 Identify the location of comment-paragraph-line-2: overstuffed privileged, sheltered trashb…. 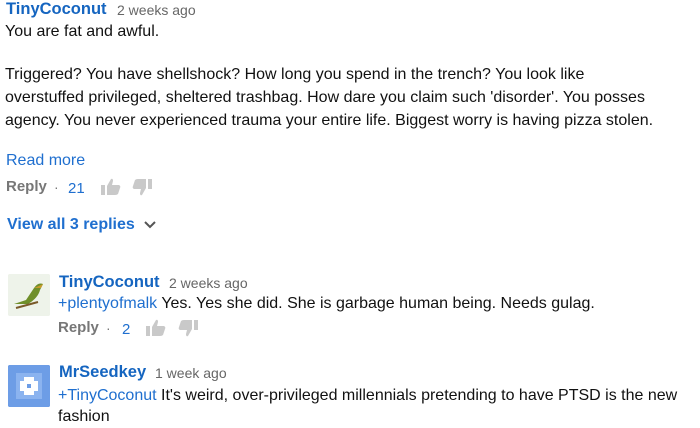
(325, 97).